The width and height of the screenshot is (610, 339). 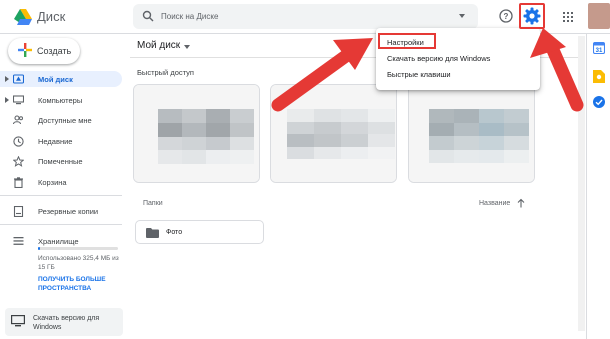 I want to click on new-button-label: Создать, so click(x=54, y=51).